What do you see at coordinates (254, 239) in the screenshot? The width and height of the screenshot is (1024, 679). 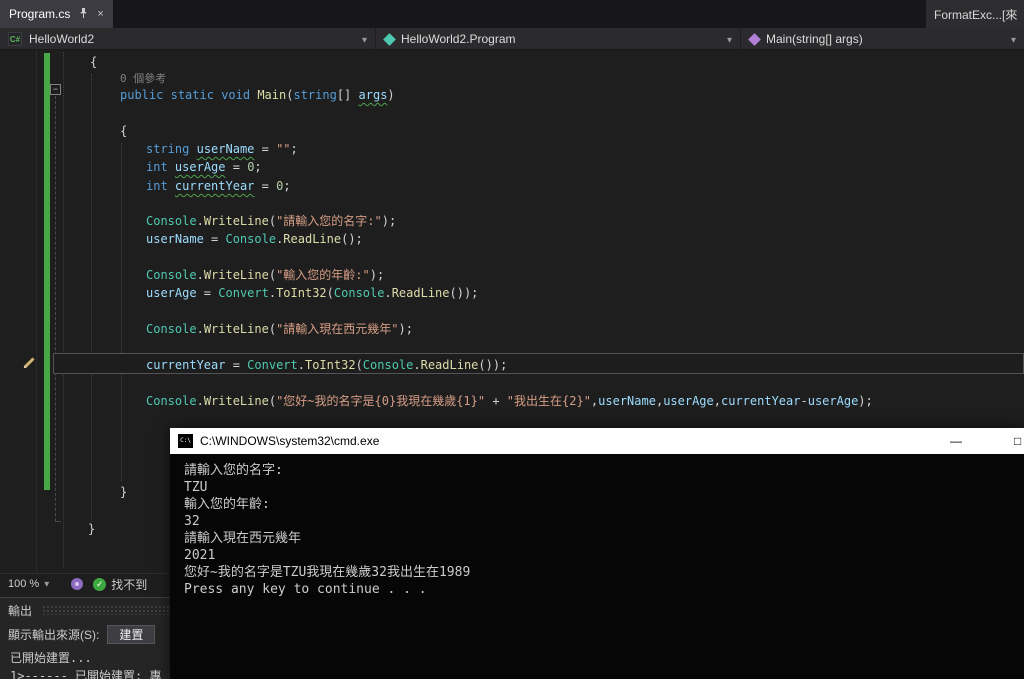 I see `code-line: userName = Console.ReadLine();` at bounding box center [254, 239].